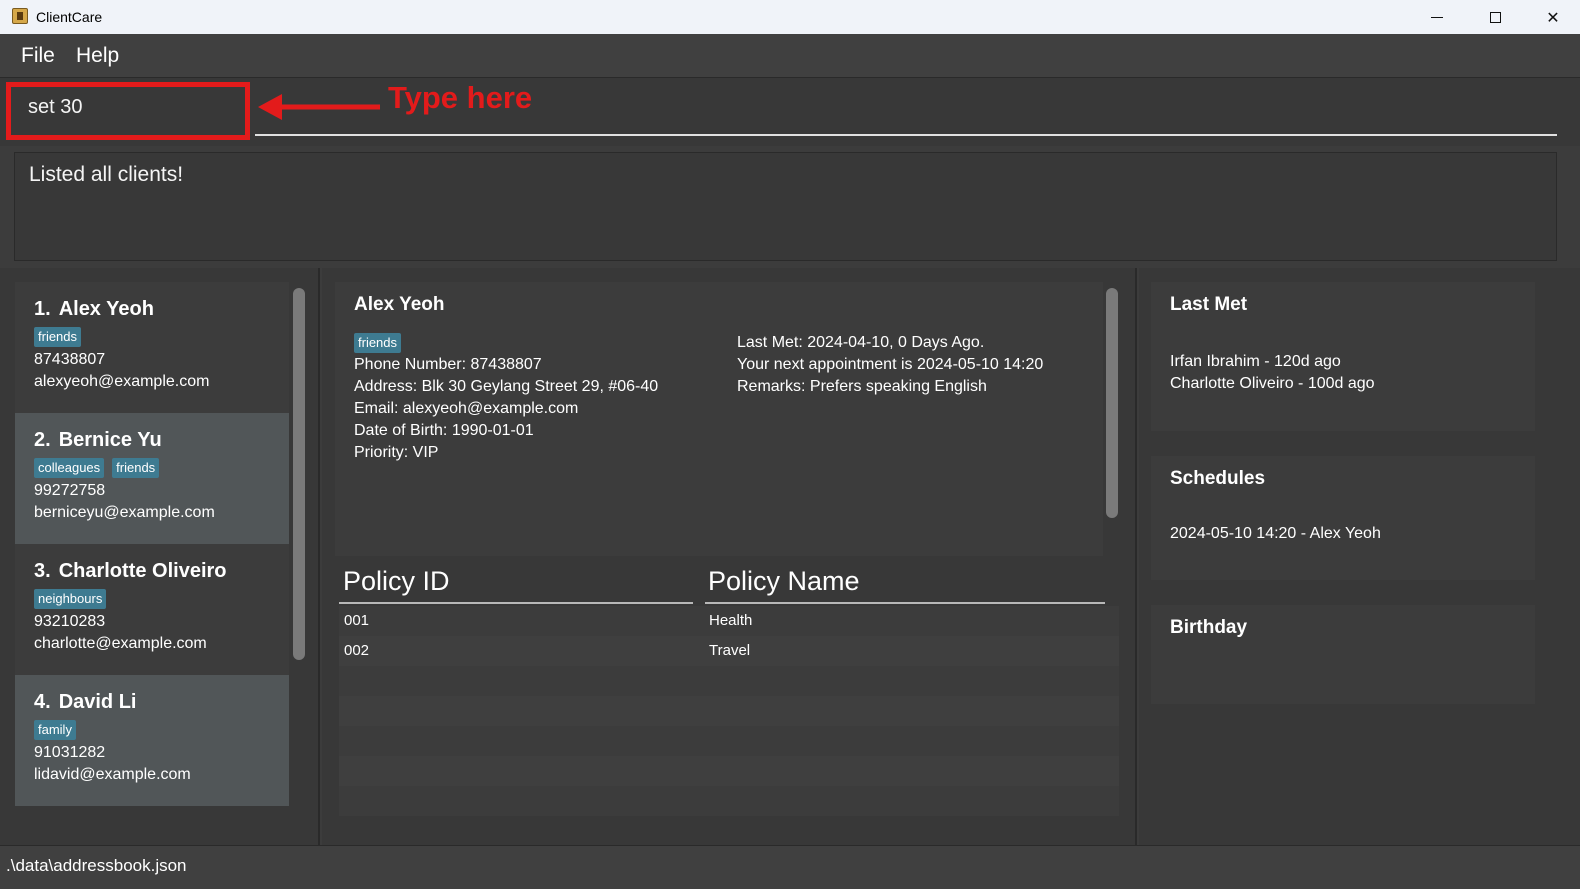 Image resolution: width=1580 pixels, height=889 pixels. What do you see at coordinates (42, 702) in the screenshot?
I see `client-index: 4.` at bounding box center [42, 702].